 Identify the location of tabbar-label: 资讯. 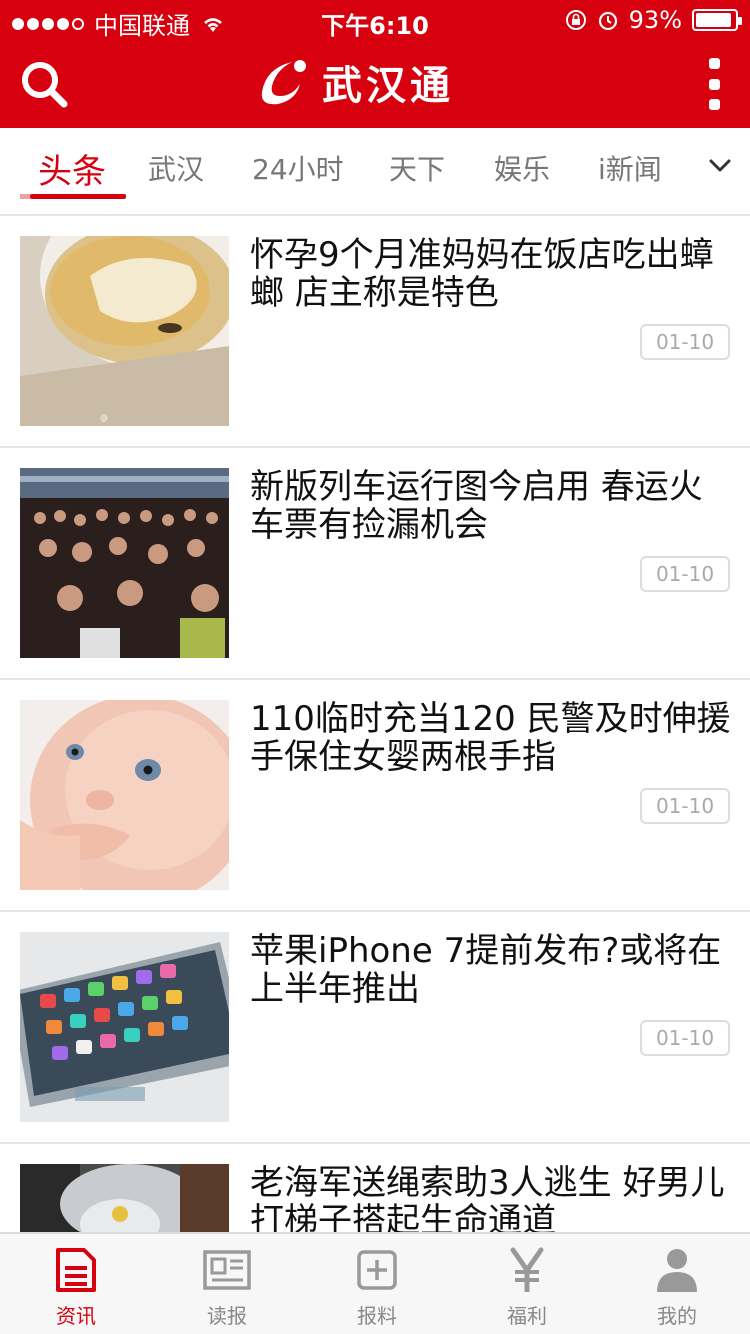
(76, 1316).